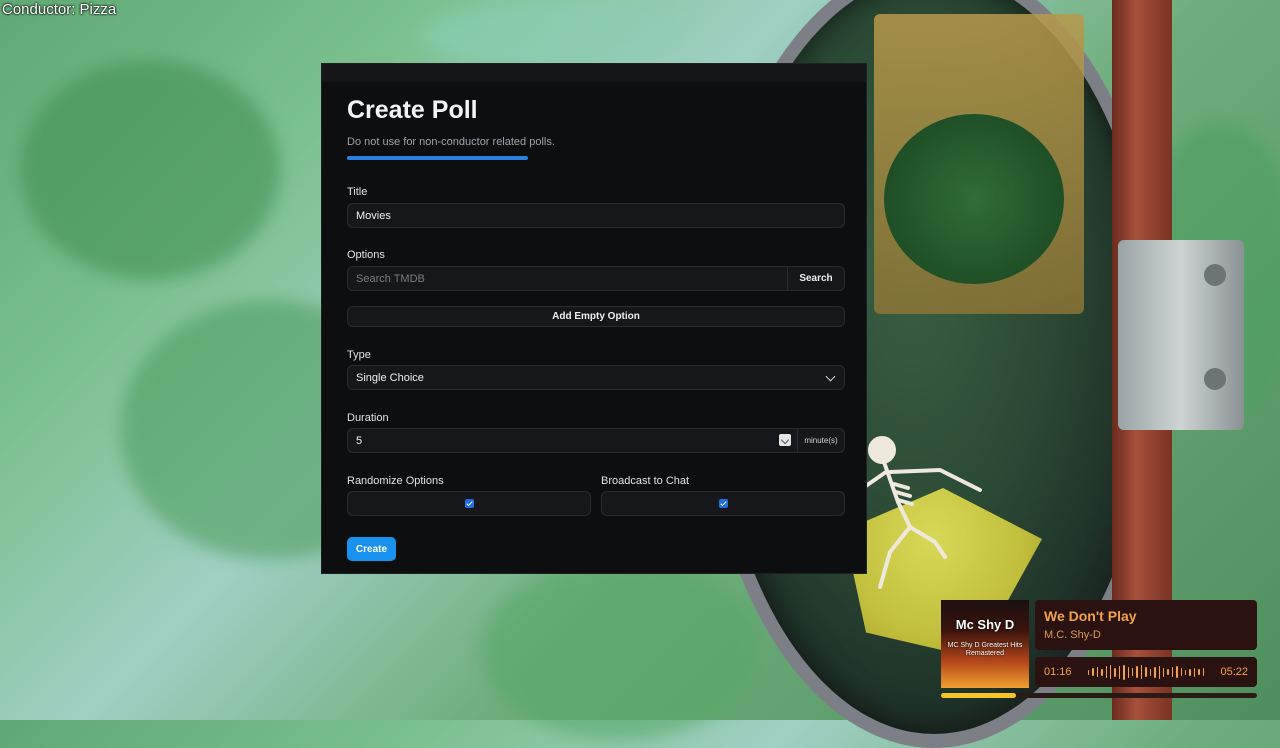 This screenshot has height=748, width=1280. Describe the element at coordinates (390, 278) in the screenshot. I see `search-placeholder: Search TMDB` at that location.